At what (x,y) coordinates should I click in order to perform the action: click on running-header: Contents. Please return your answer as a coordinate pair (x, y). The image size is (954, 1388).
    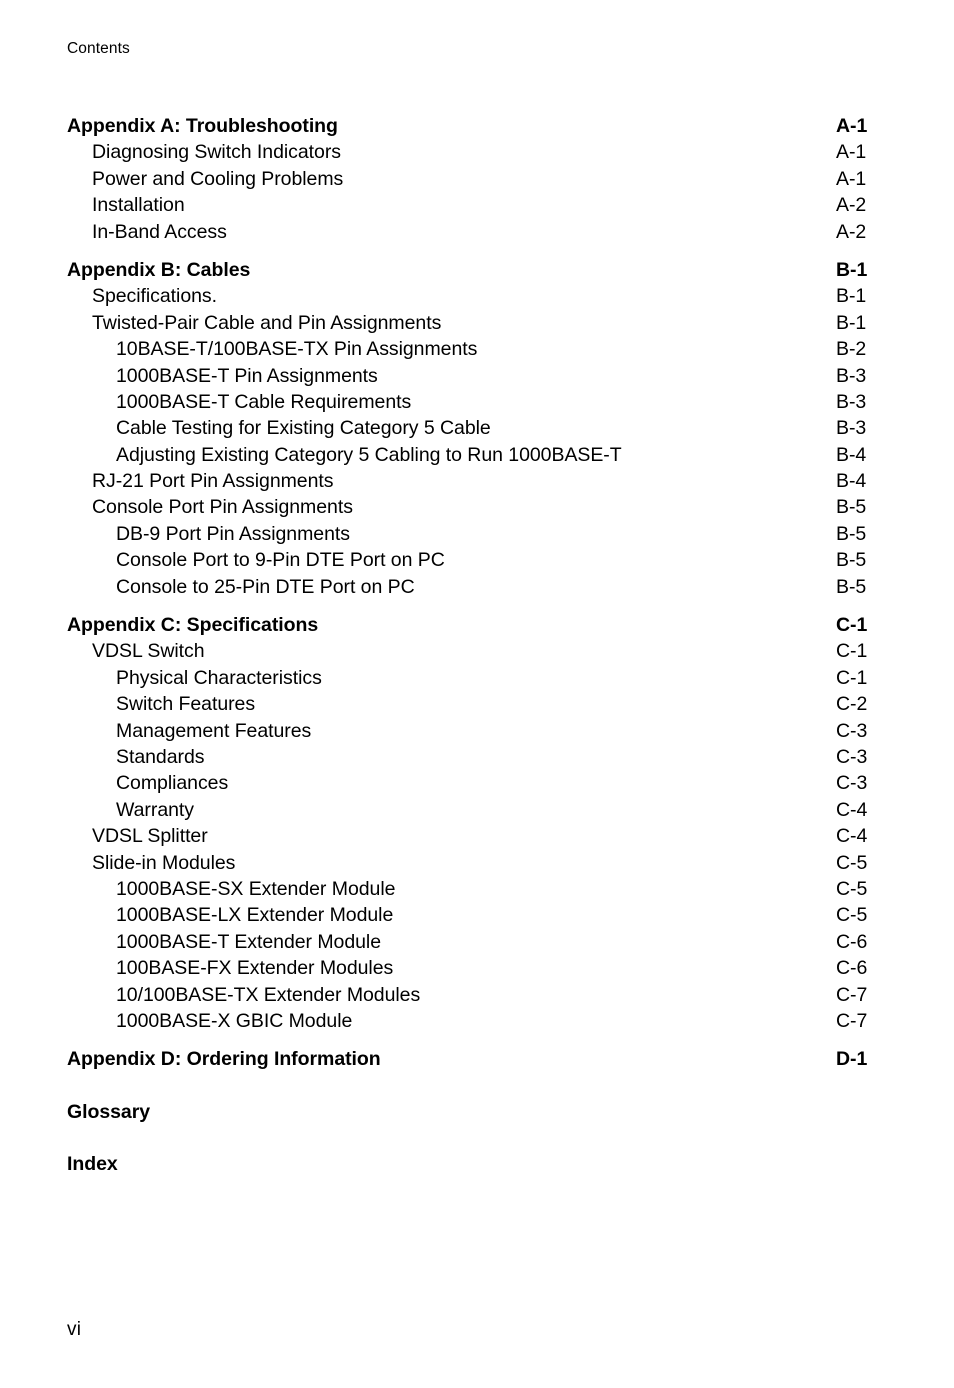
    Looking at the image, I should click on (98, 48).